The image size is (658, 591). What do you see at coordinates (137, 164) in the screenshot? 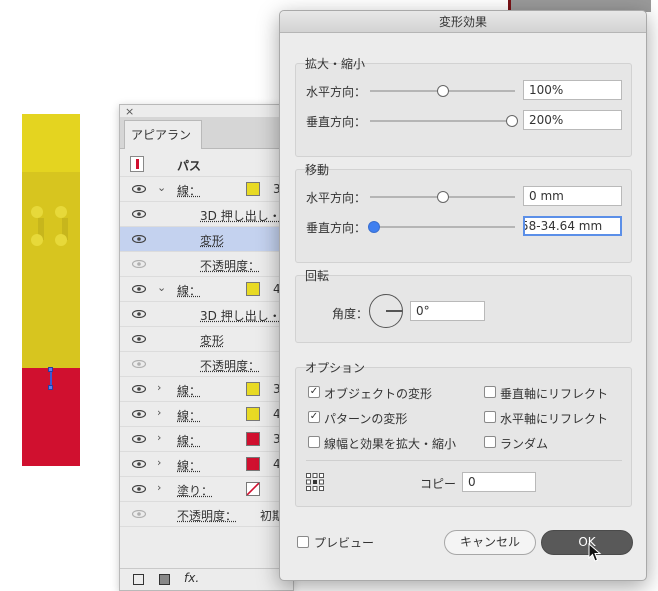
I see `path-thumbnail-icon` at bounding box center [137, 164].